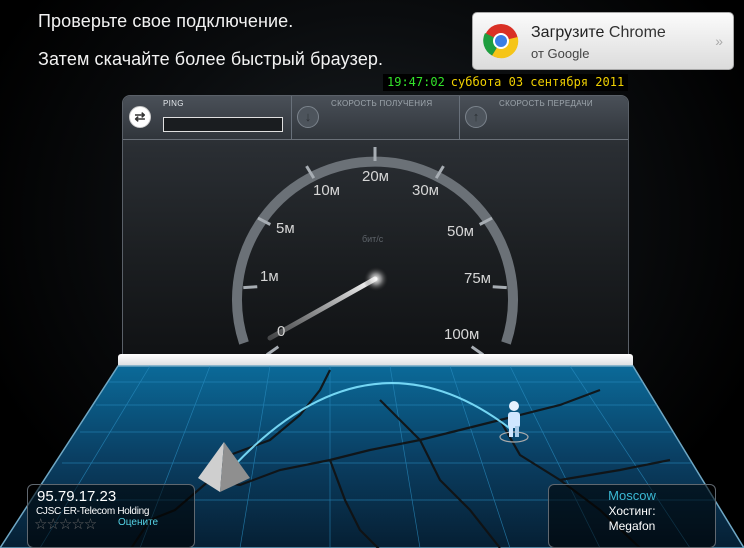 The width and height of the screenshot is (744, 548). Describe the element at coordinates (173, 103) in the screenshot. I see `ping-label: PING` at that location.